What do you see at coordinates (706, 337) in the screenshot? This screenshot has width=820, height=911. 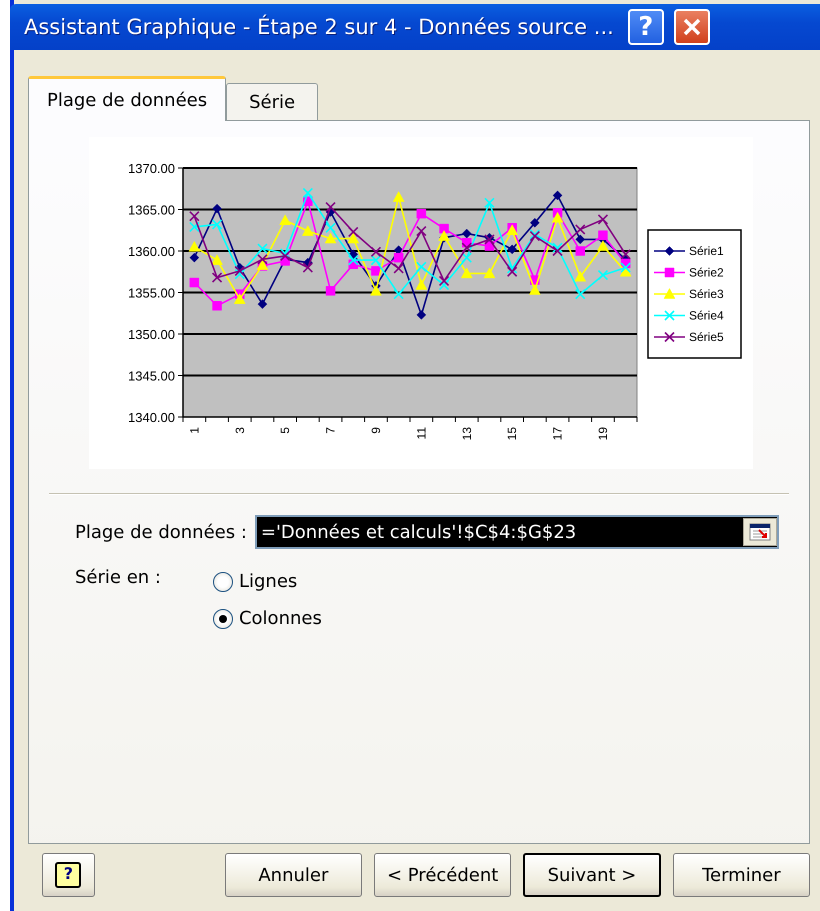 I see `legend-label: Série5` at bounding box center [706, 337].